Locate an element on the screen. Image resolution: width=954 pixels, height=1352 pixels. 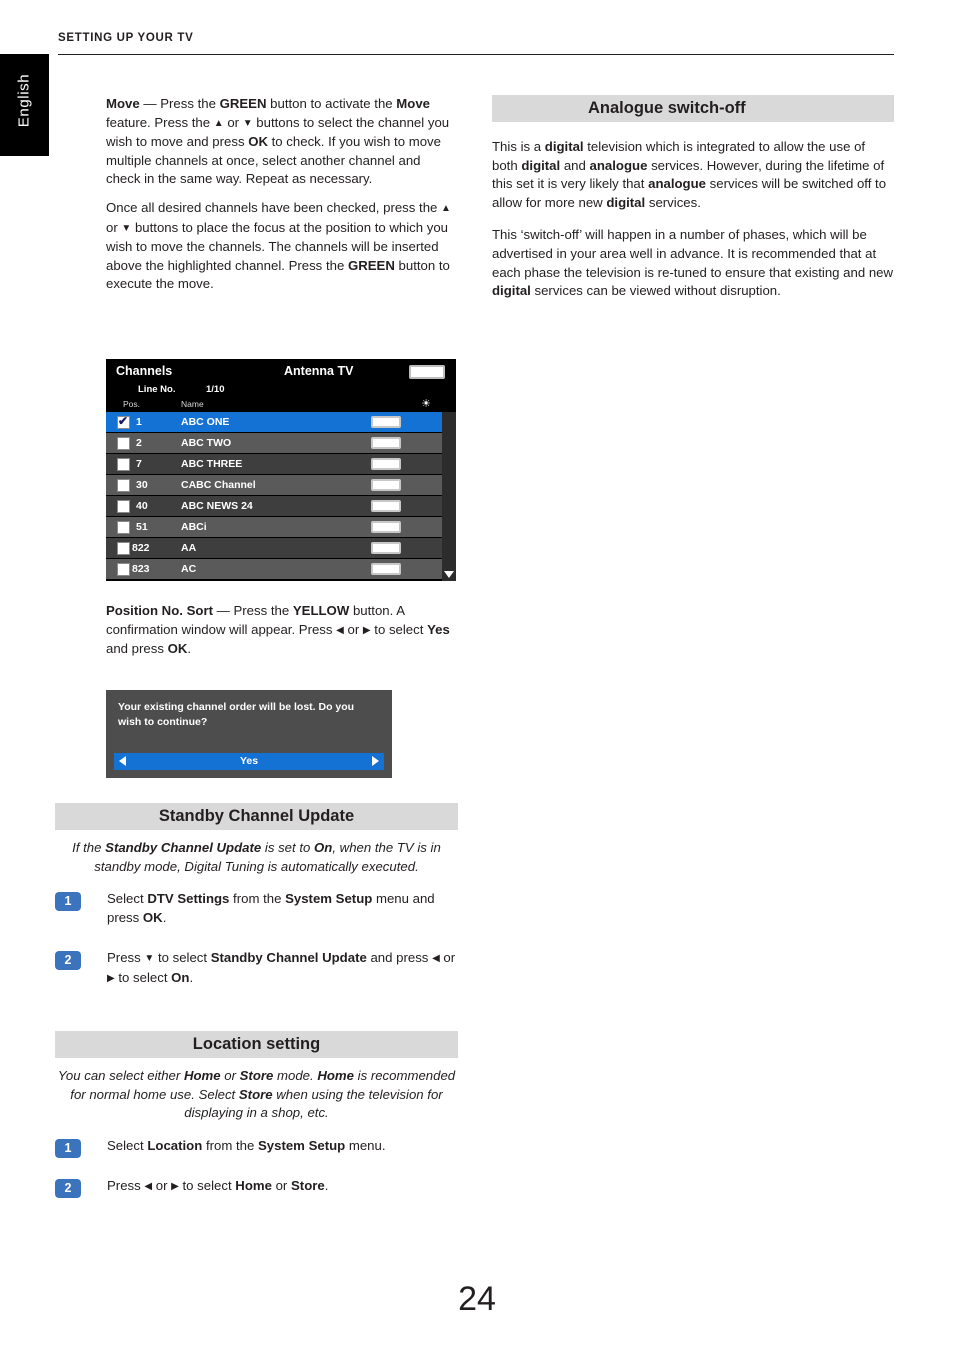
location-step-2: 2 Press ◀ or ▶ to select Home or Store. is located at coordinates (256, 1188).